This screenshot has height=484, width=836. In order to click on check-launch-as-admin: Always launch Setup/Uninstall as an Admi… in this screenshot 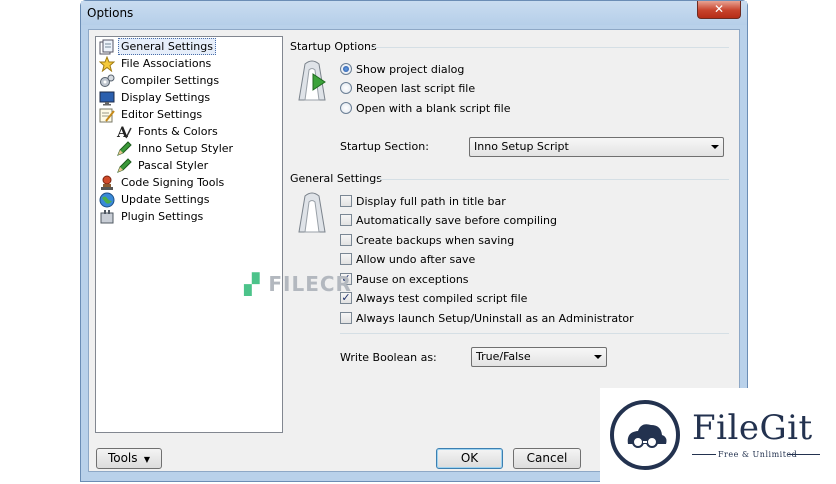, I will do `click(487, 318)`.